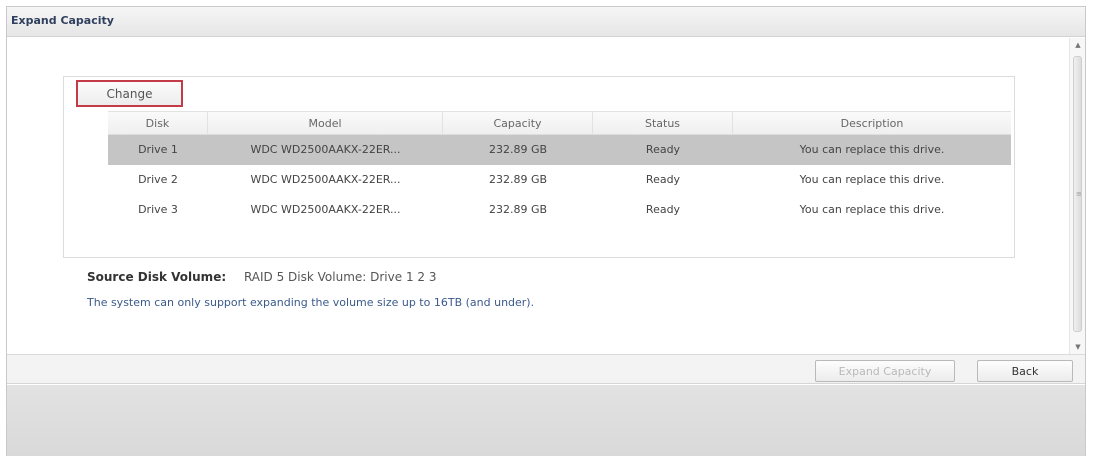 This screenshot has width=1095, height=462. I want to click on column-header-capacity: Capacity, so click(518, 123).